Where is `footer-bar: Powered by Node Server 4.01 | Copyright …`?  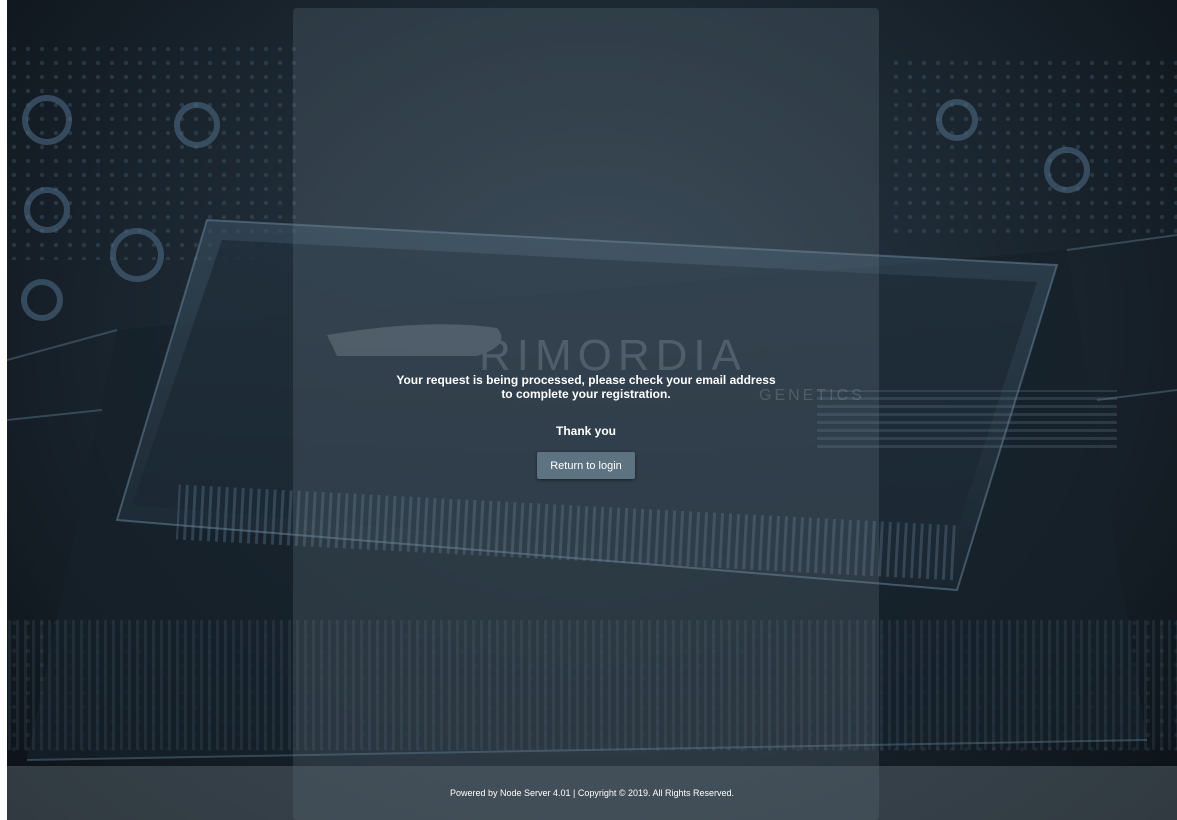
footer-bar: Powered by Node Server 4.01 | Copyright … is located at coordinates (592, 793).